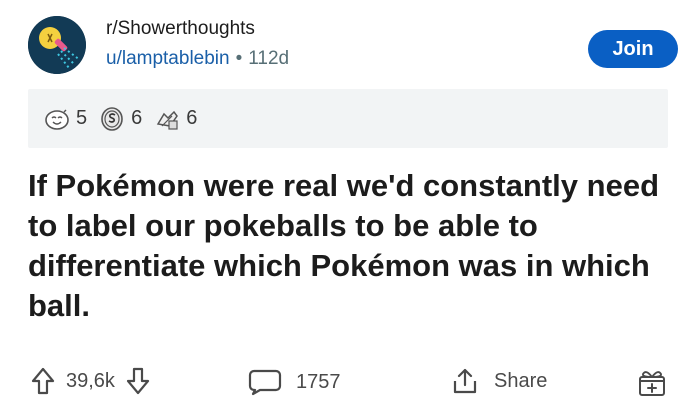 This screenshot has width=700, height=420. Describe the element at coordinates (465, 381) in the screenshot. I see `share-upload-icon` at that location.